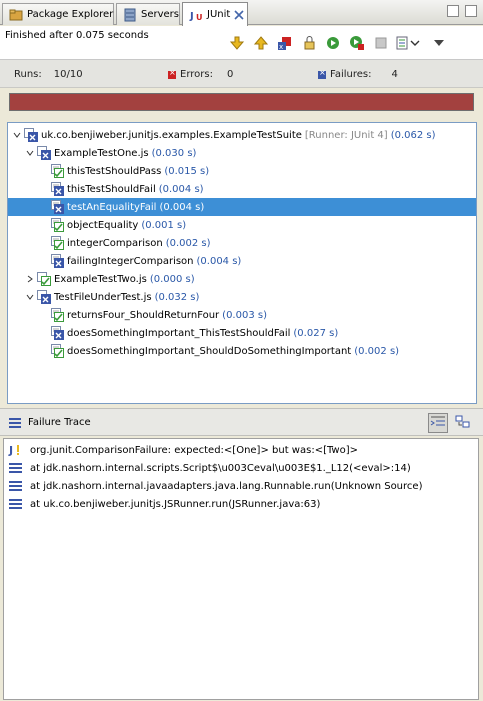  I want to click on test-case-node: objectEquality (0.001 s), so click(242, 225).